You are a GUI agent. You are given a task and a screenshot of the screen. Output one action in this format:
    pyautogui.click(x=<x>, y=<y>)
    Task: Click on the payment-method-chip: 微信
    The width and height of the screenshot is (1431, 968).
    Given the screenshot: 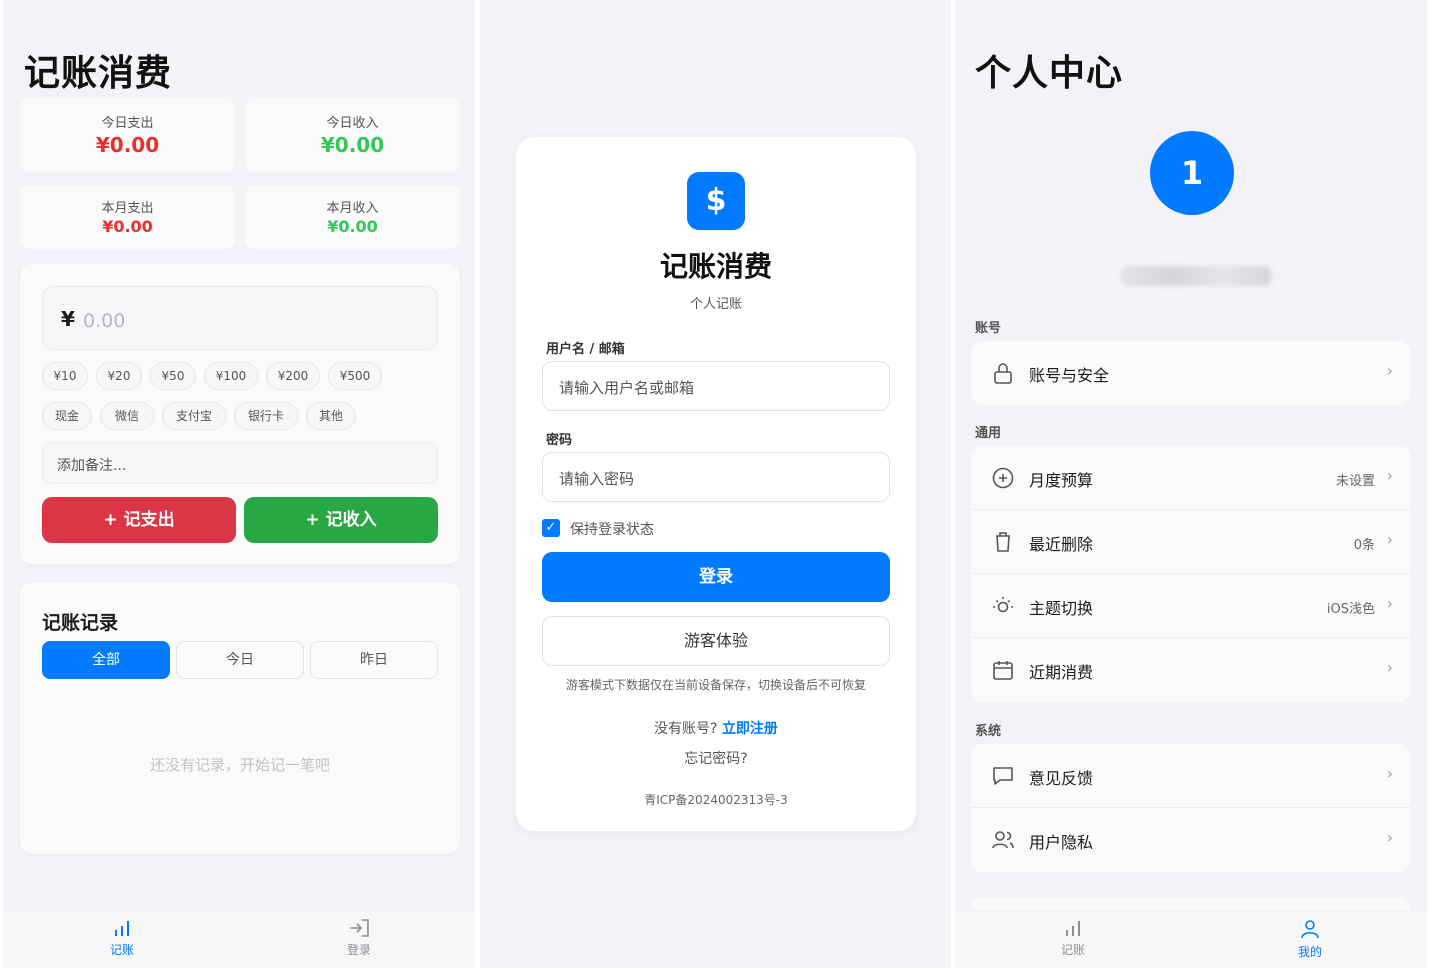 What is the action you would take?
    pyautogui.click(x=127, y=416)
    